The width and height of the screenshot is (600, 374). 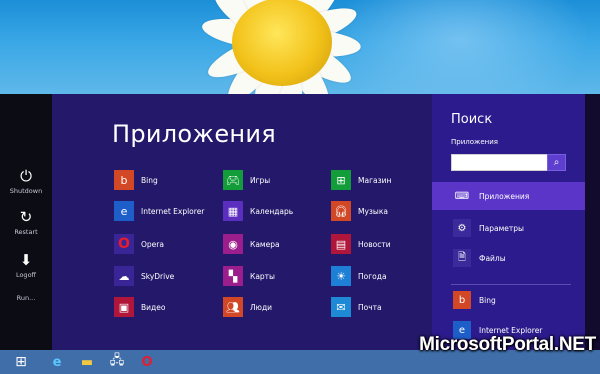 What do you see at coordinates (247, 307) in the screenshot?
I see `app-tile-people: 👥︎ Люди` at bounding box center [247, 307].